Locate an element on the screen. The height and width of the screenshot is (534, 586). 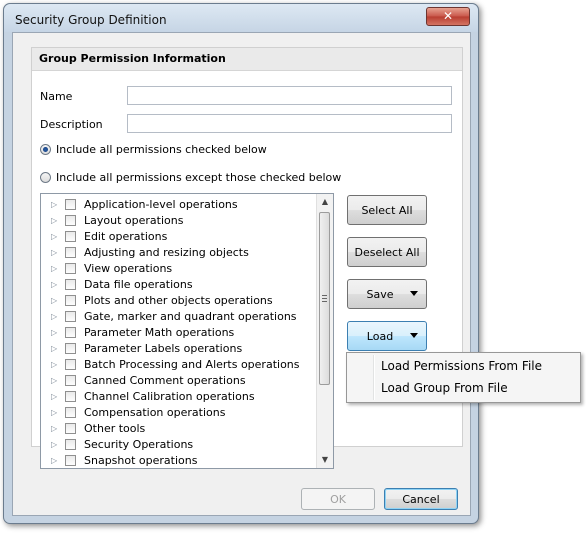
tree-item: ▷ Gate, marker and quadrant operations is located at coordinates (169, 316).